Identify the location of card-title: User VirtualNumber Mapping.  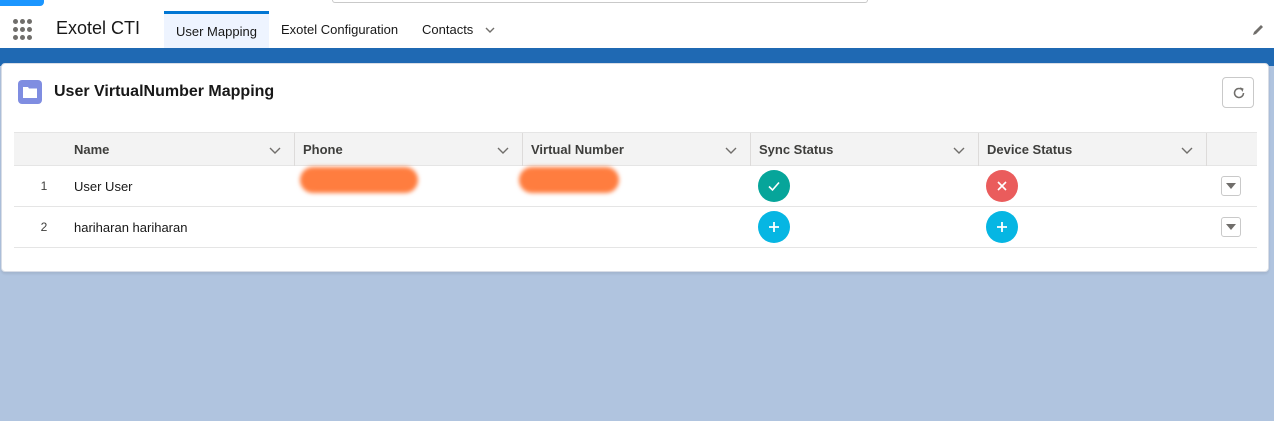
(164, 91).